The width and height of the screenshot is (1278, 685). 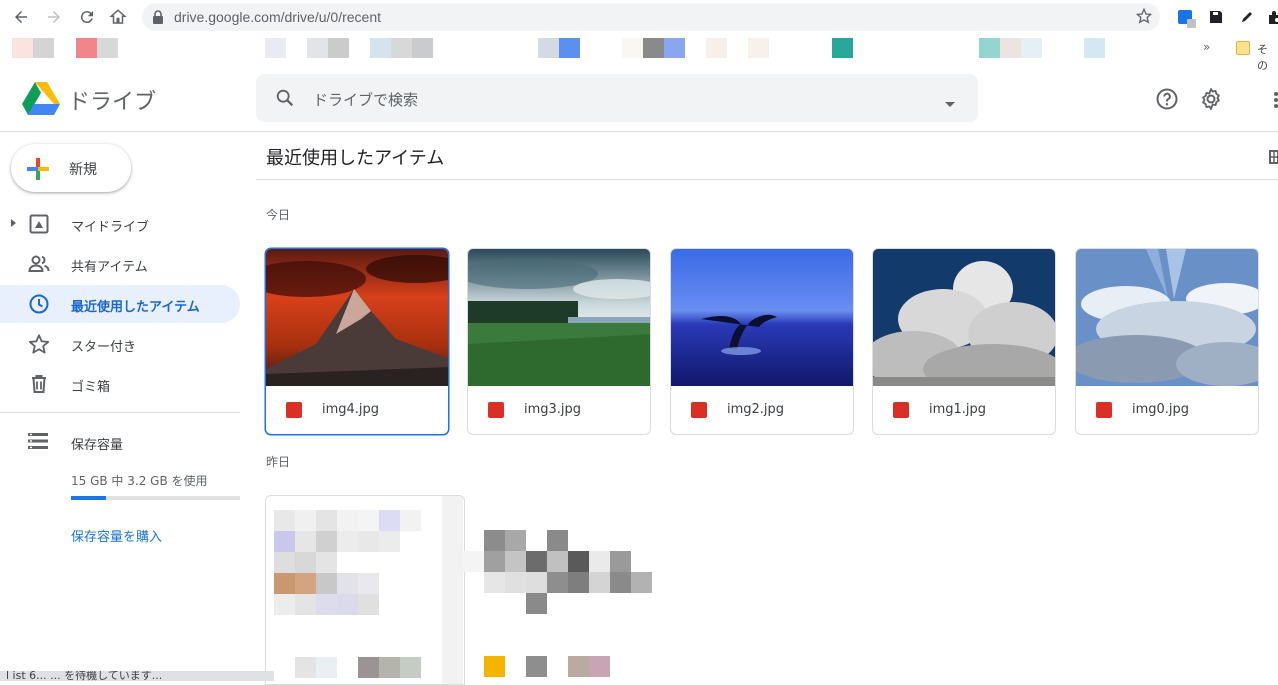 I want to click on search-box: ドライブで検索, so click(x=617, y=98).